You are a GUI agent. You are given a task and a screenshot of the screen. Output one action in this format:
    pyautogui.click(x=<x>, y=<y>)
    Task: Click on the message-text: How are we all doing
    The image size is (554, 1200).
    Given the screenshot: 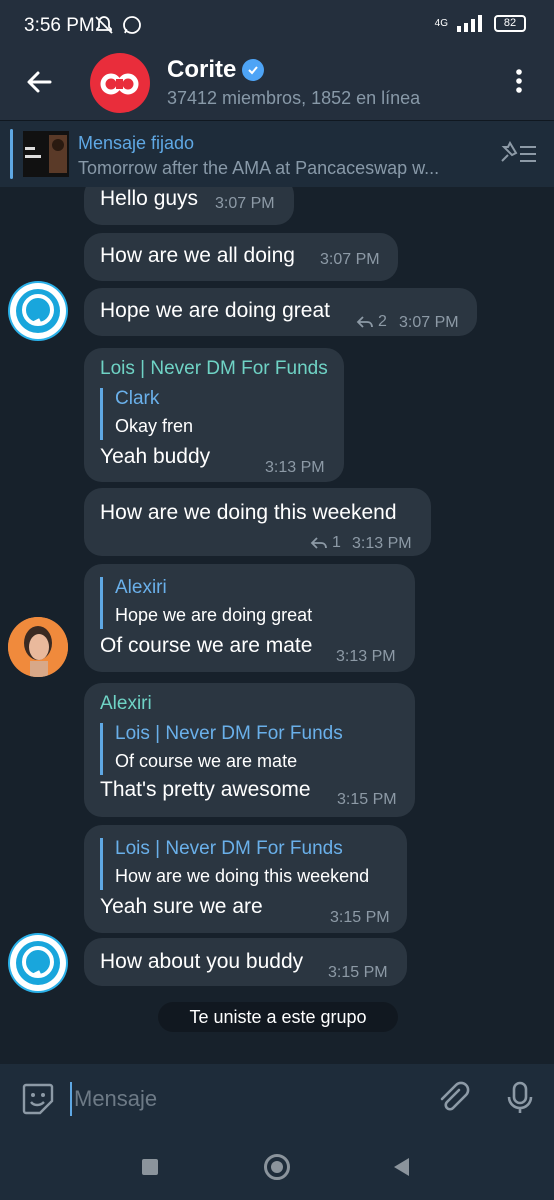 What is the action you would take?
    pyautogui.click(x=197, y=255)
    